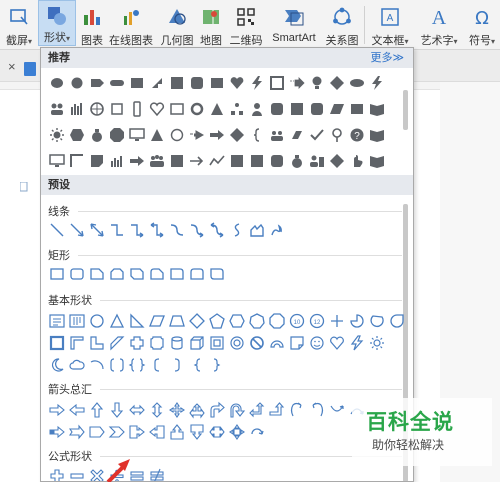 This screenshot has width=500, height=482. I want to click on notched-right-arrow-icon, so click(77, 432).